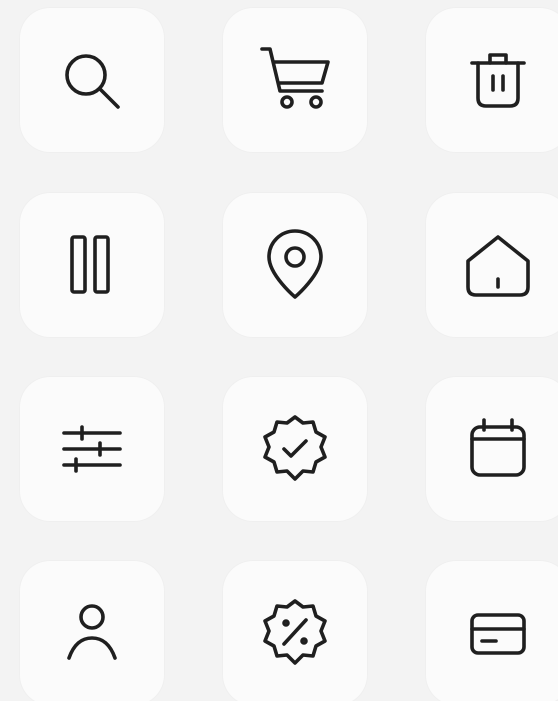  Describe the element at coordinates (498, 634) in the screenshot. I see `credit-card-icon` at that location.